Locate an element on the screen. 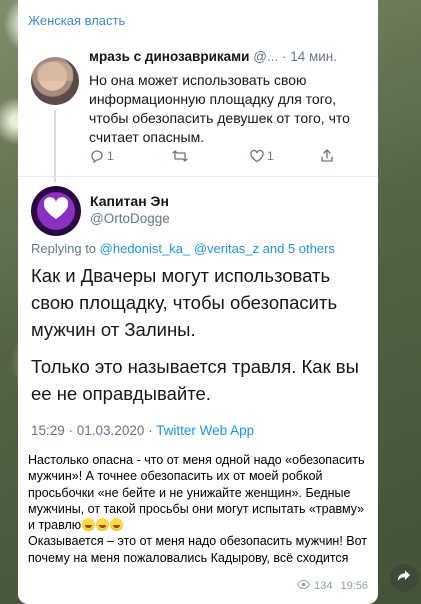 The image size is (421, 604). heart-icon is located at coordinates (257, 156).